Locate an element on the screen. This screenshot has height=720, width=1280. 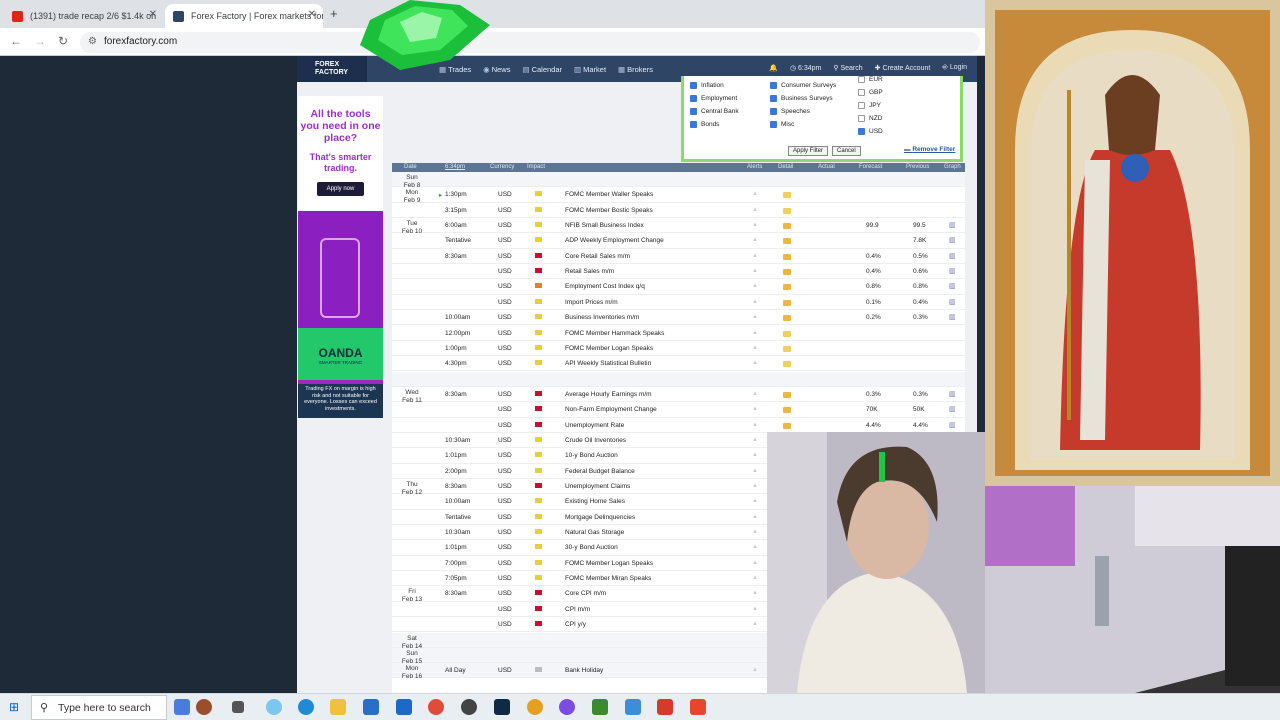
chrome-icon is located at coordinates (436, 707).